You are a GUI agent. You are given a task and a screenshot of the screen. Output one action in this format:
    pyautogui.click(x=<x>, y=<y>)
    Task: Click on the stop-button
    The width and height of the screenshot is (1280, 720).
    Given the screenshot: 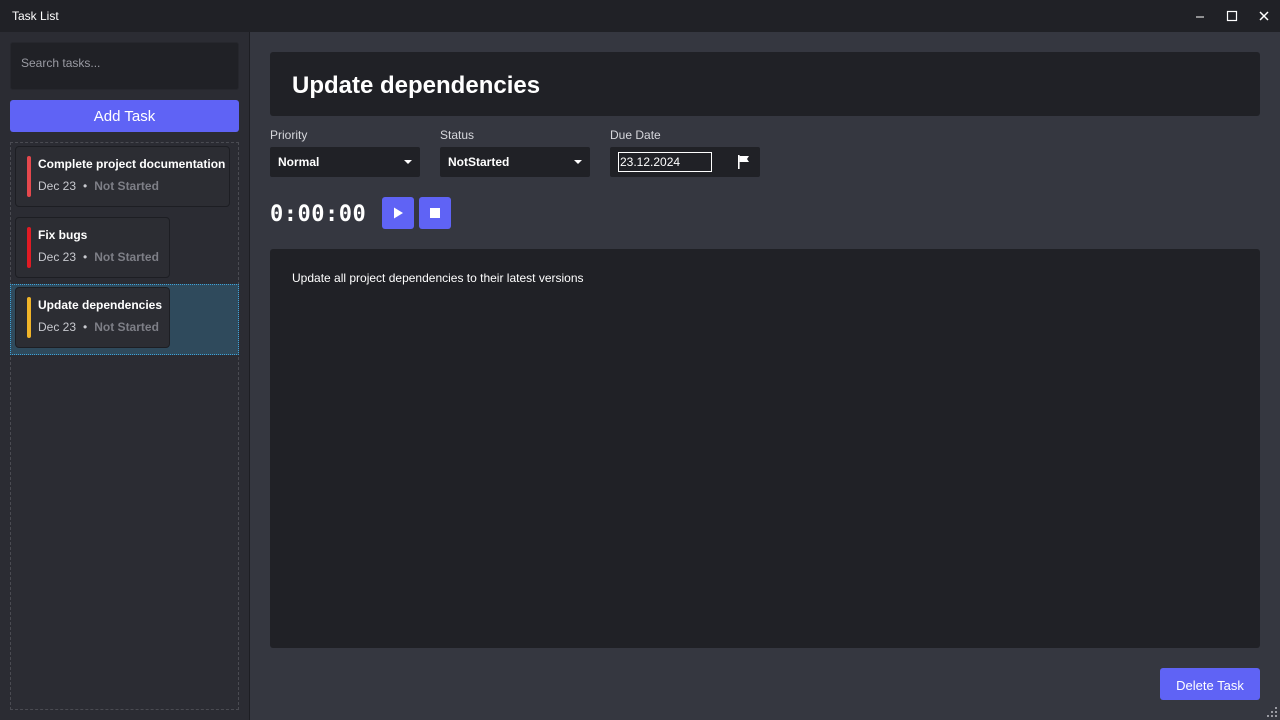 What is the action you would take?
    pyautogui.click(x=435, y=213)
    